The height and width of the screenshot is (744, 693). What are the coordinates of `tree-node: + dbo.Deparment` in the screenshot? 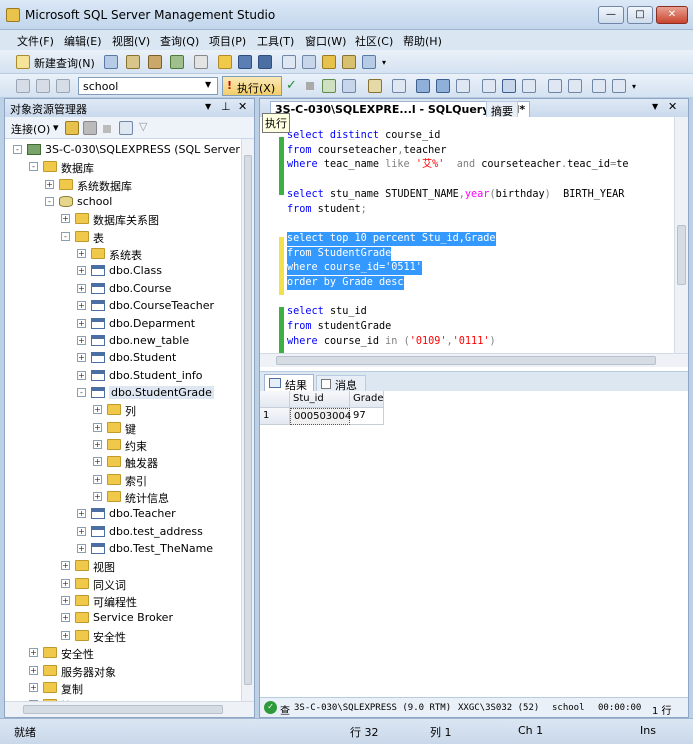 It's located at (123, 324).